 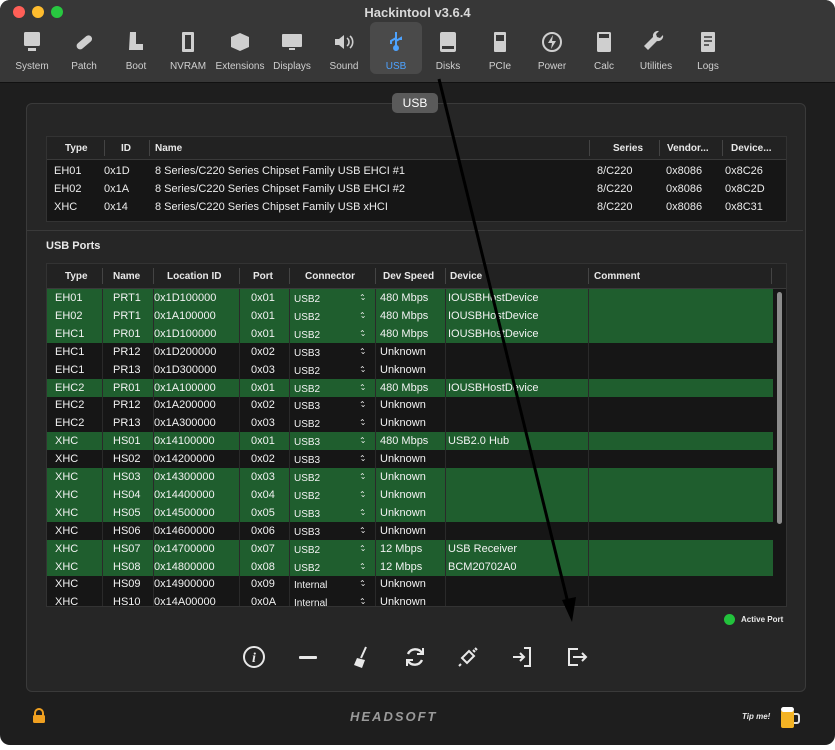 I want to click on annotation-arrow, so click(x=506, y=350).